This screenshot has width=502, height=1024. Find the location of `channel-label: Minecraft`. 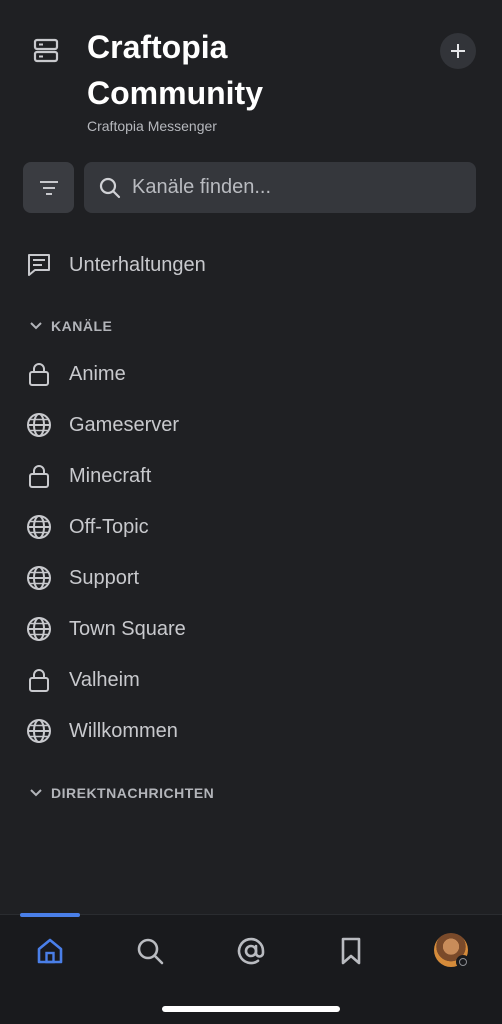

channel-label: Minecraft is located at coordinates (110, 475).